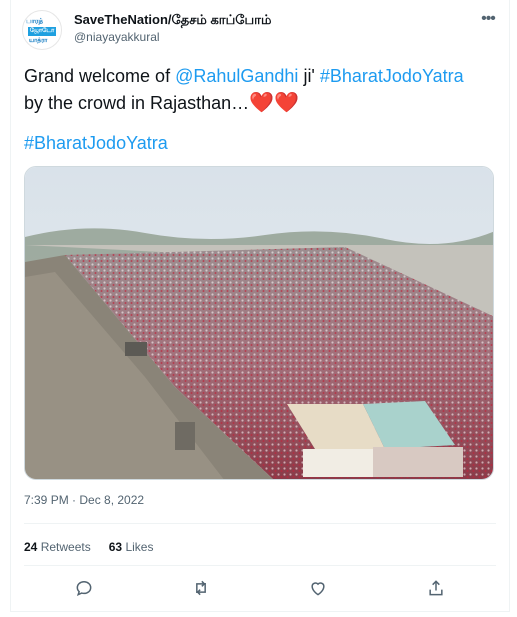 The image size is (517, 617). What do you see at coordinates (84, 500) in the screenshot?
I see `timestamp: 7:39 PM · Dec 8, 2022` at bounding box center [84, 500].